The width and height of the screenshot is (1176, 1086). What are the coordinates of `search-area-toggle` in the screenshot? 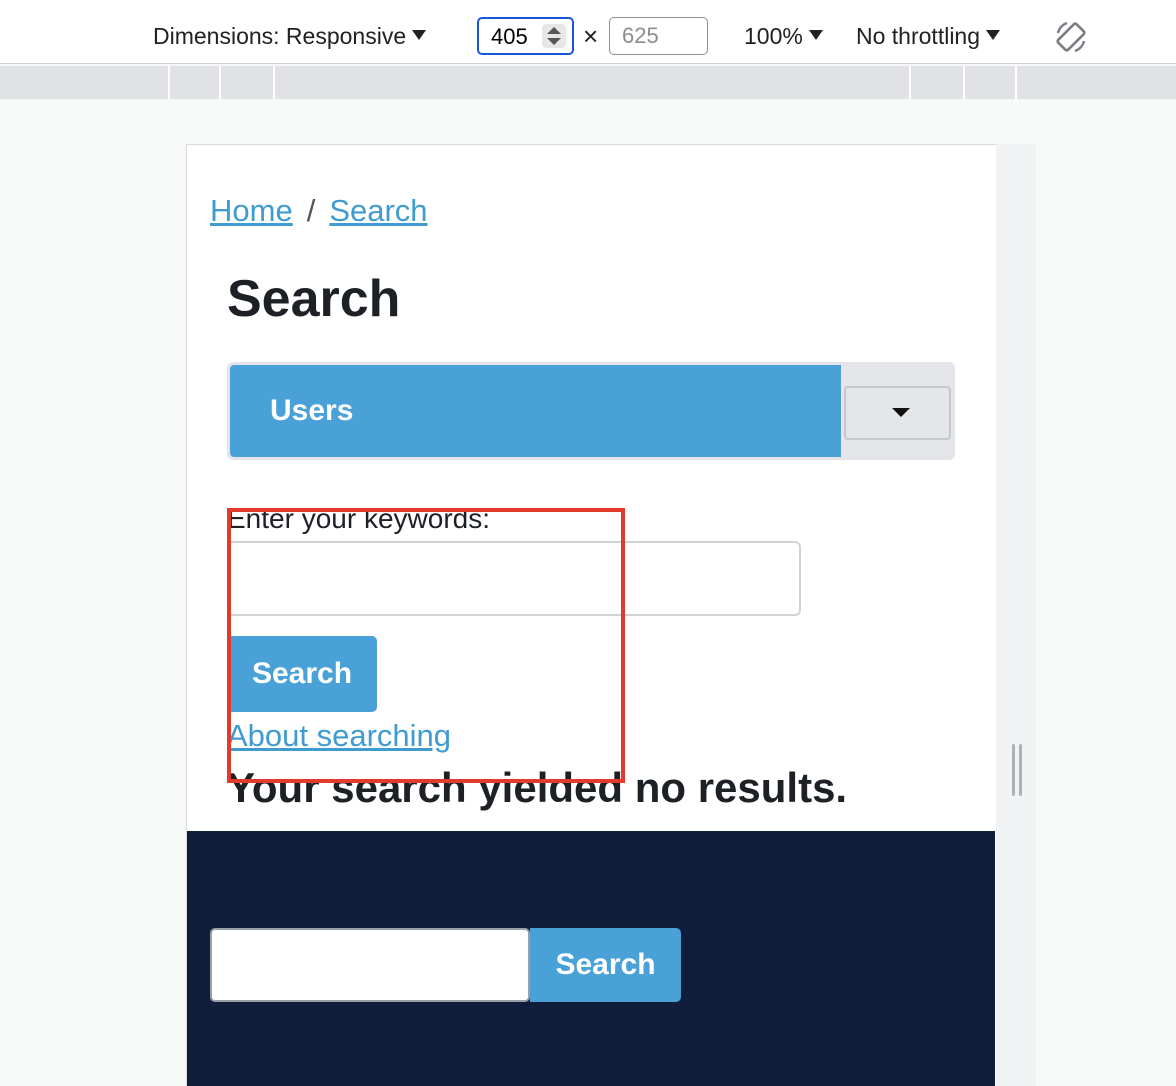 It's located at (897, 413).